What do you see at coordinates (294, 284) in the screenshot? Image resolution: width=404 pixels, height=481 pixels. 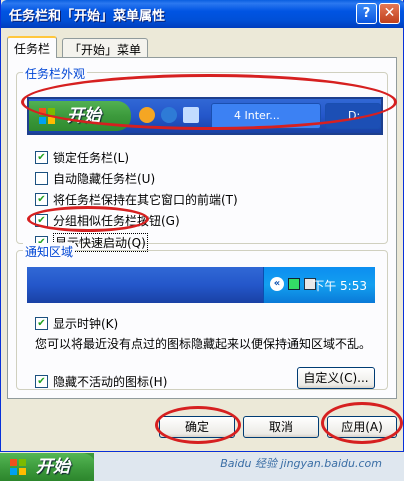 I see `network-icon` at bounding box center [294, 284].